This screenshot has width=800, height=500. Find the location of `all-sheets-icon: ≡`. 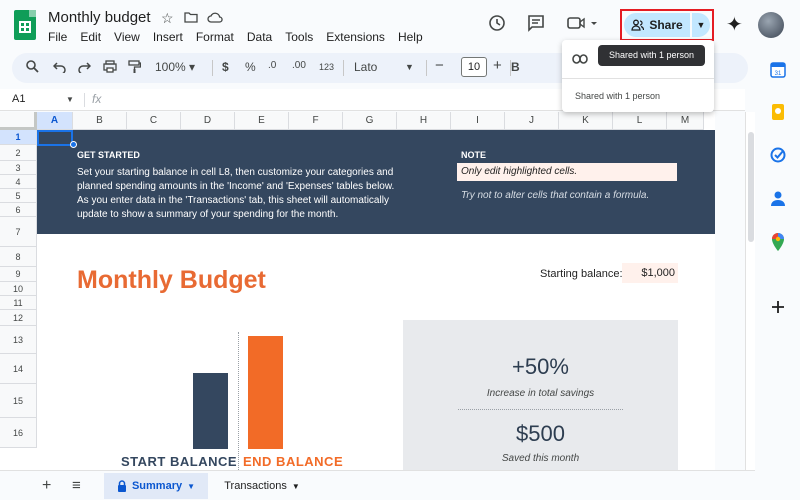

all-sheets-icon: ≡ is located at coordinates (76, 485).